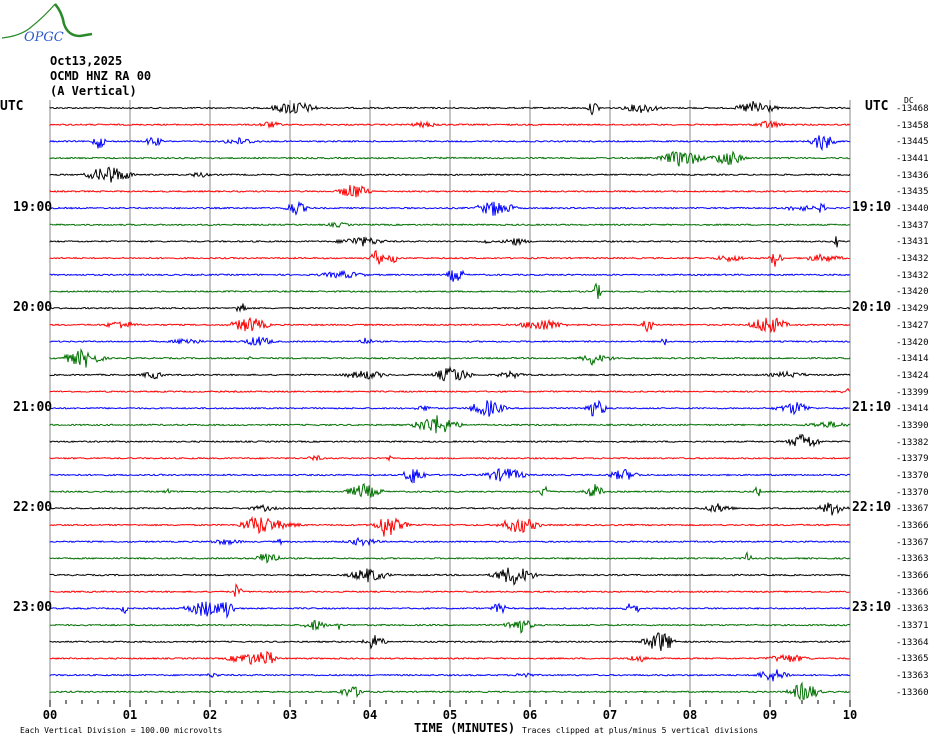  I want to click on x-tick-label: 08, so click(690, 715).